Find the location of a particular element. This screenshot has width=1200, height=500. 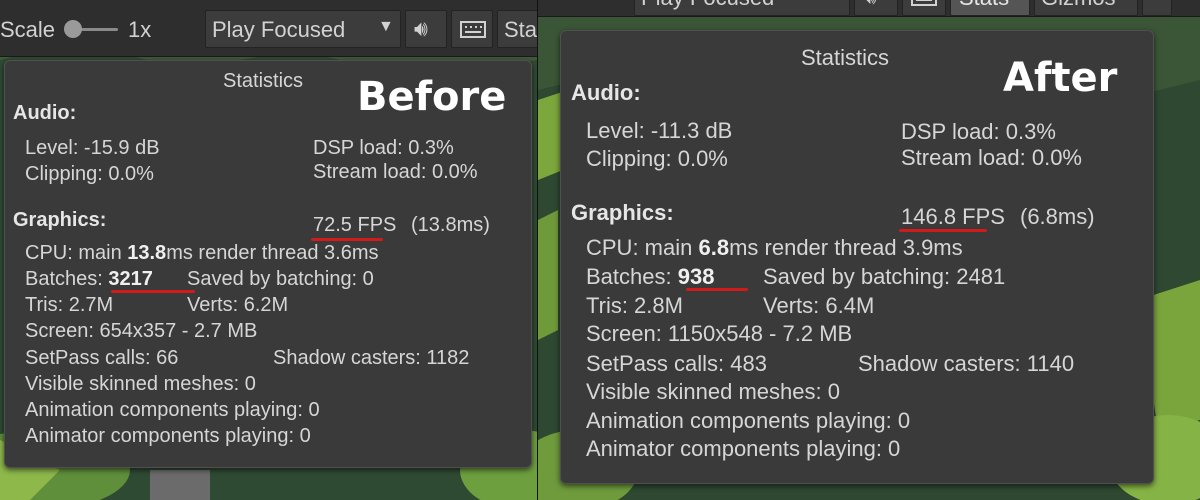

game-view-toolbar: Play Focused ▼ 🔊︎ Stats Gizmos ▼ is located at coordinates (869, 8).